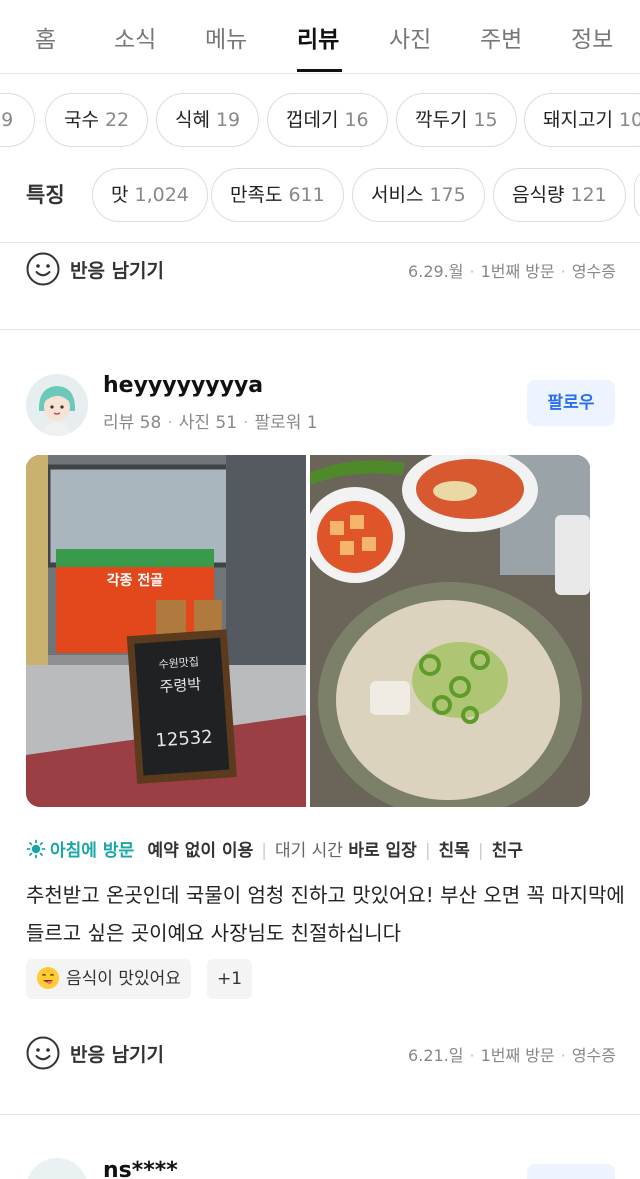 The width and height of the screenshot is (640, 1179). I want to click on feature-chip: 서비스 175, so click(418, 195).